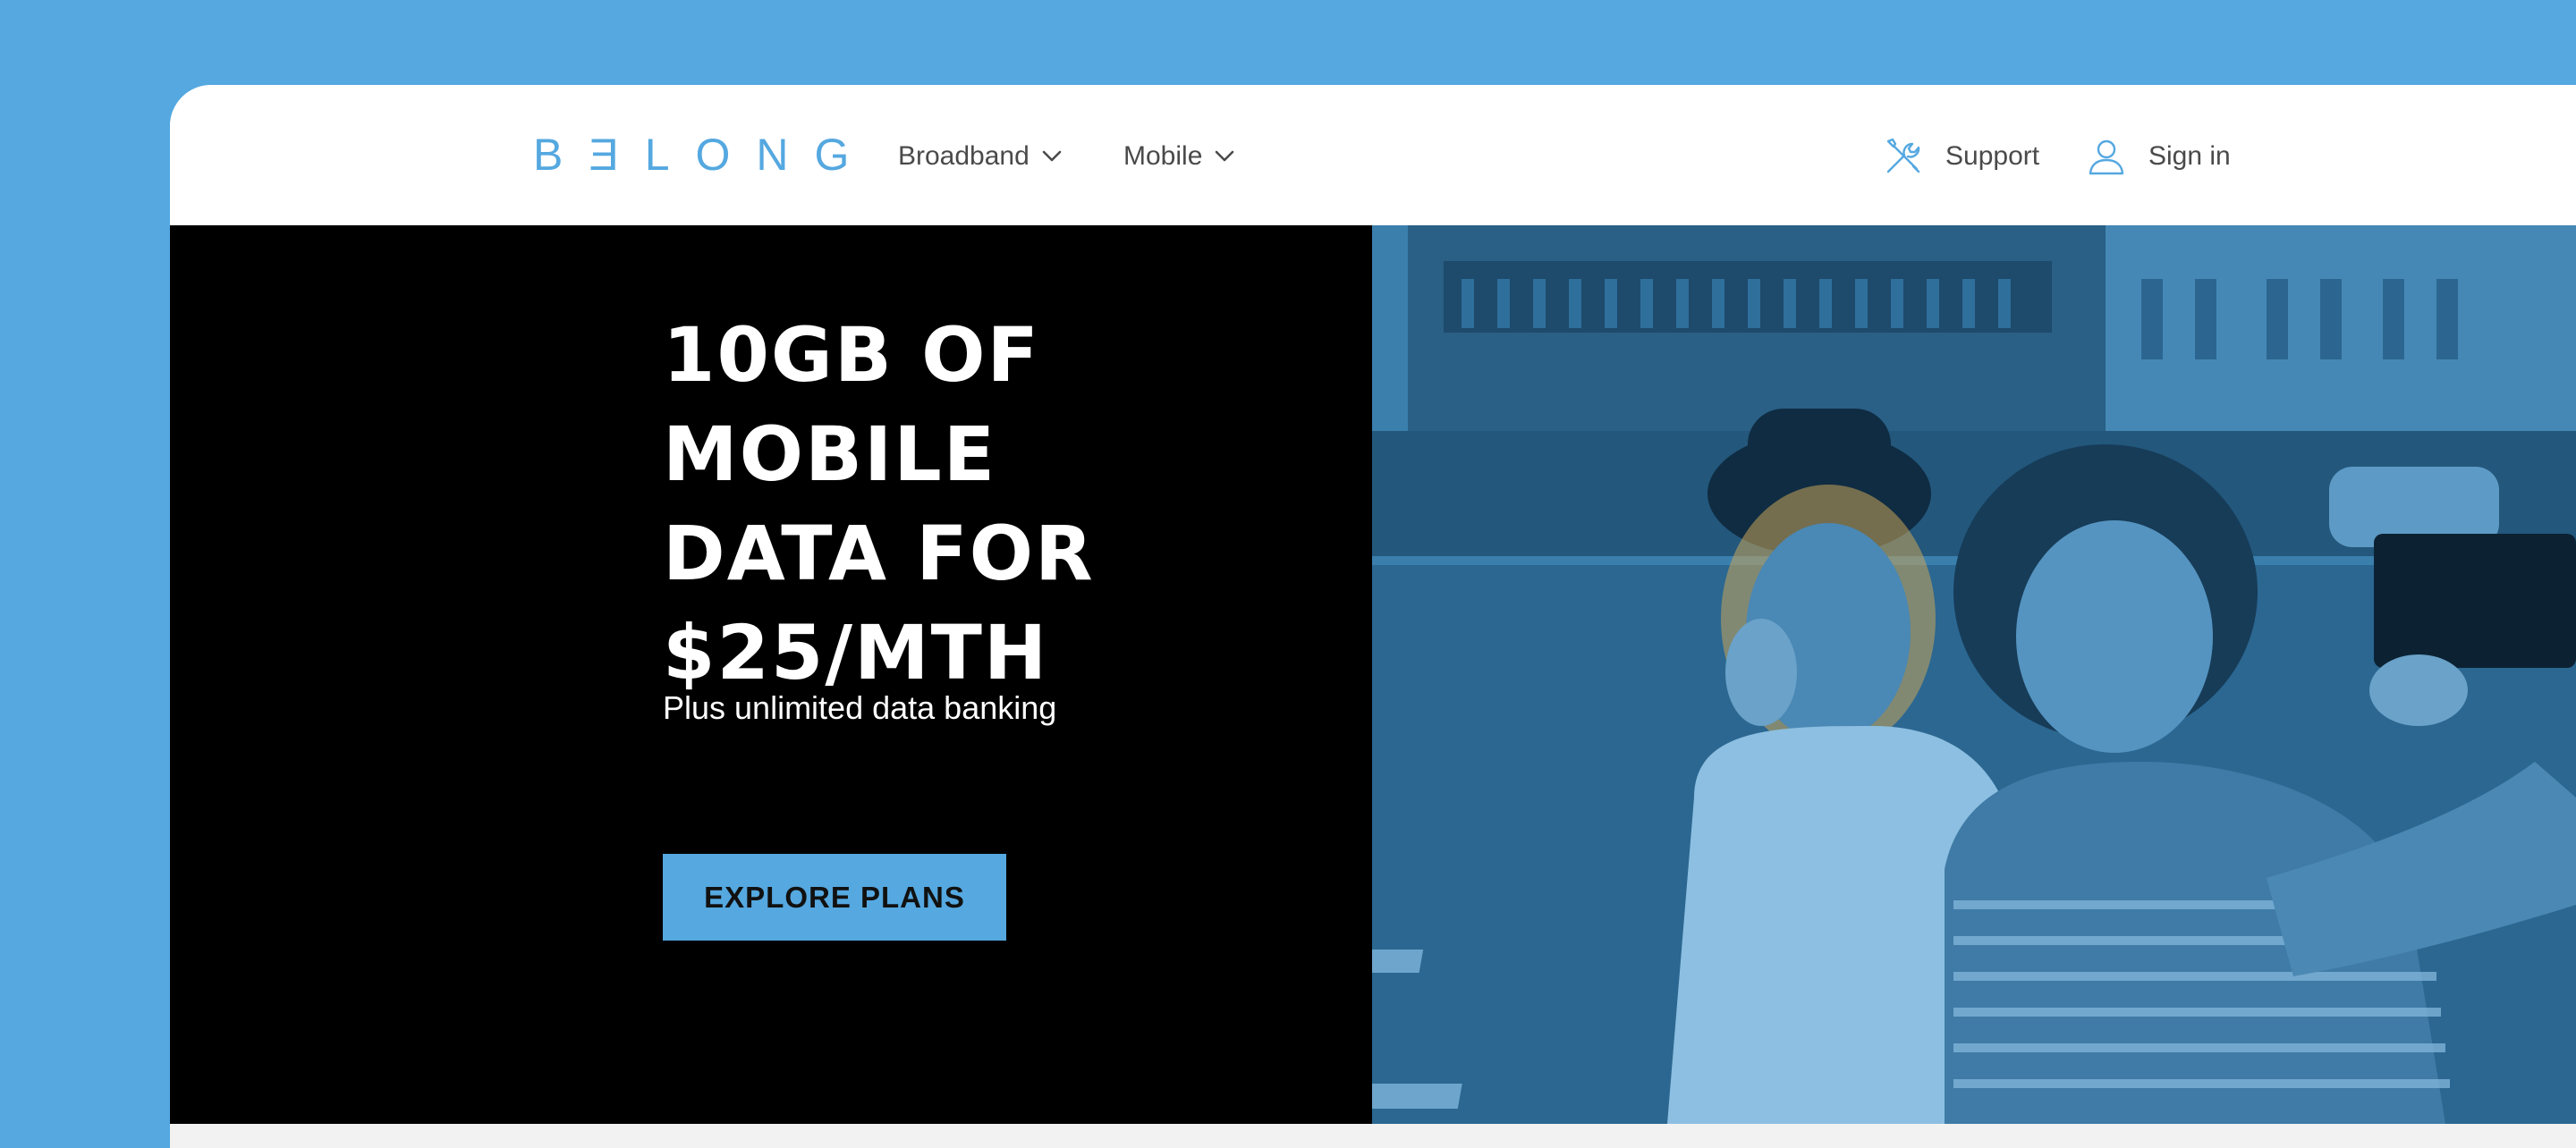  I want to click on explore-plans-button: EXPLORE PLANS, so click(834, 897).